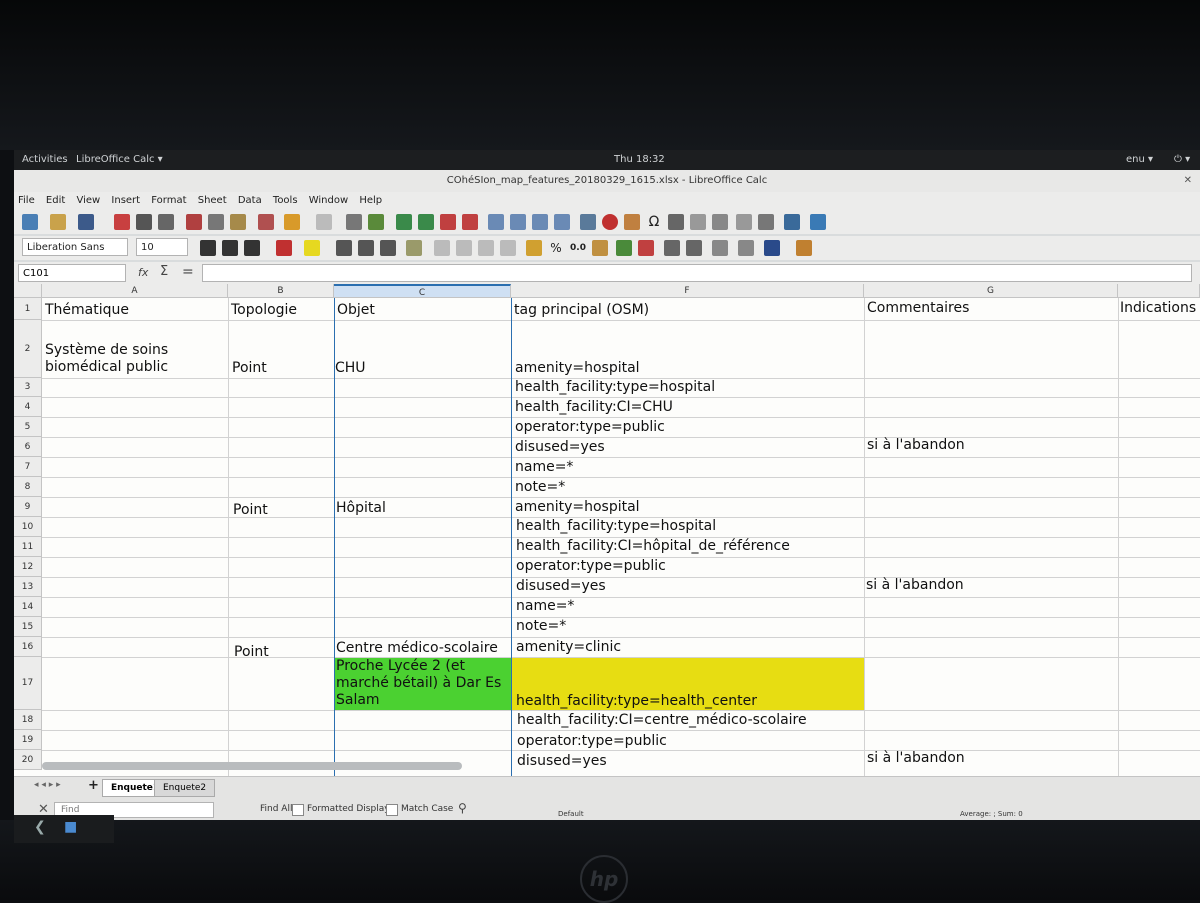 The image size is (1200, 903). What do you see at coordinates (577, 368) in the screenshot?
I see `cell-f2: amenity=hospital` at bounding box center [577, 368].